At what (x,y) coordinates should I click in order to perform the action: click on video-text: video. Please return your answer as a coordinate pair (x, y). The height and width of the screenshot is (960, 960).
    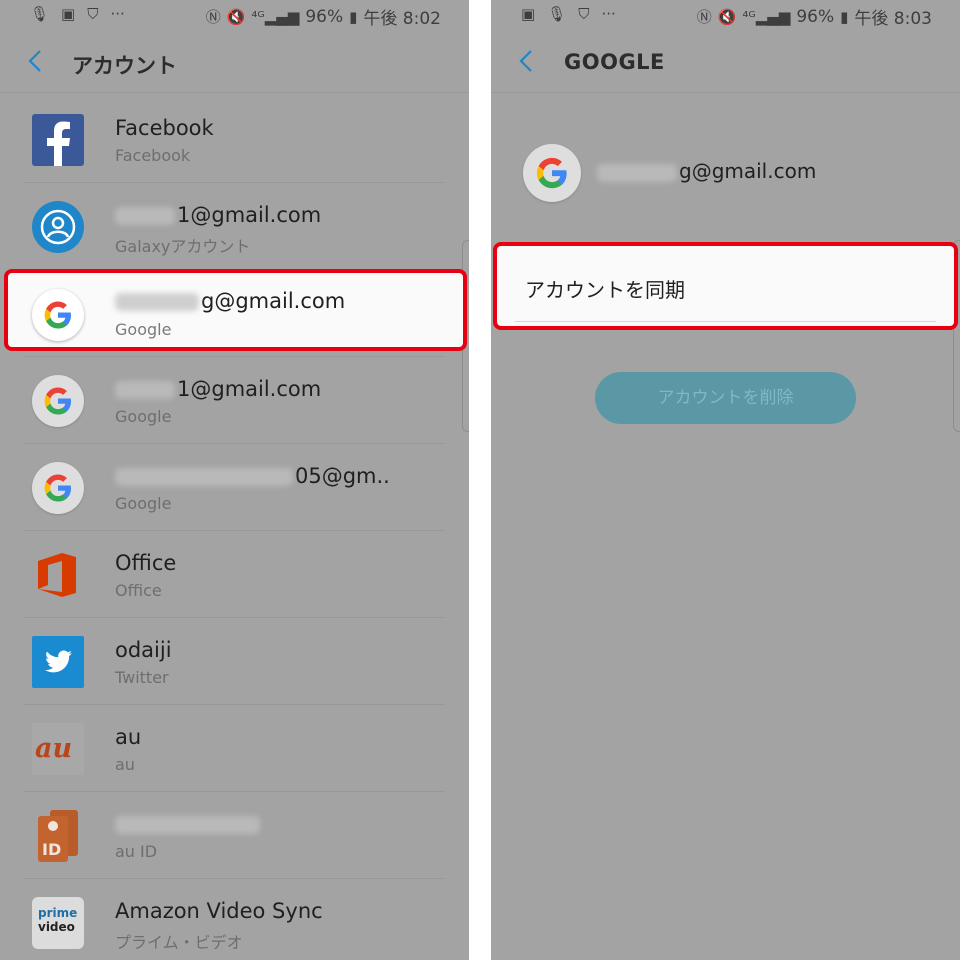
    Looking at the image, I should click on (56, 927).